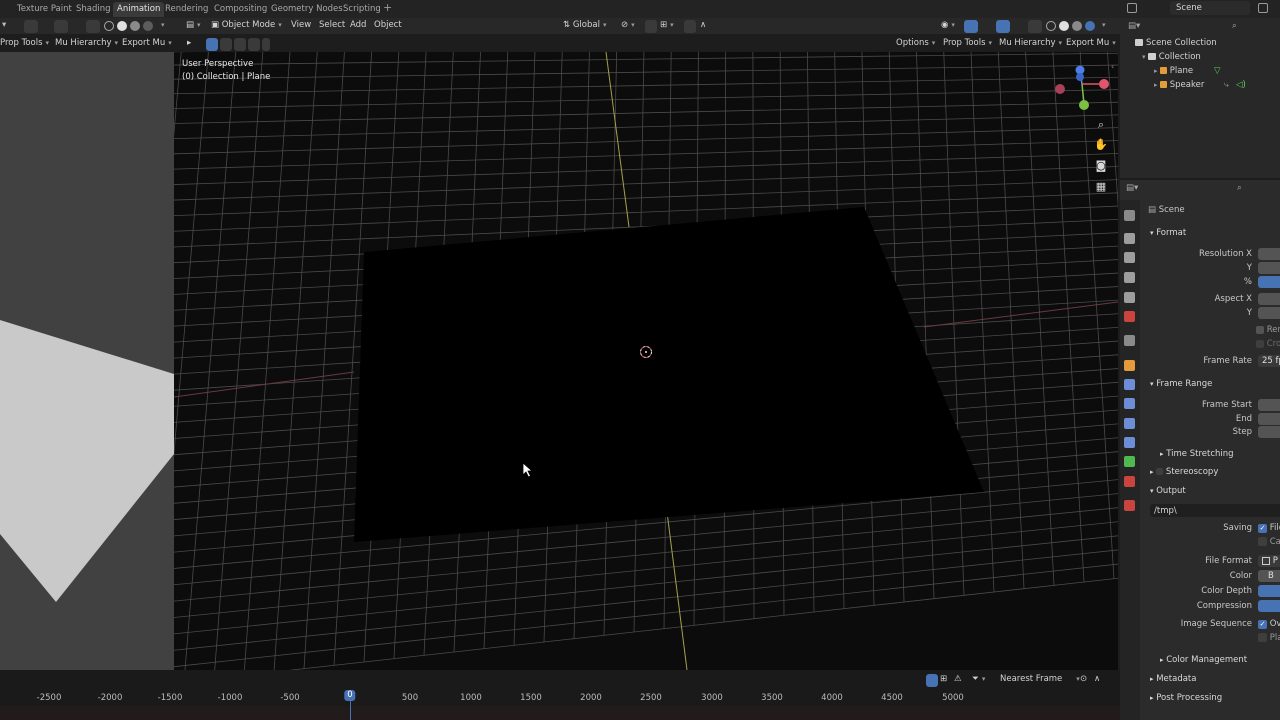  What do you see at coordinates (703, 25) in the screenshot?
I see `falloff-icon: ∧` at bounding box center [703, 25].